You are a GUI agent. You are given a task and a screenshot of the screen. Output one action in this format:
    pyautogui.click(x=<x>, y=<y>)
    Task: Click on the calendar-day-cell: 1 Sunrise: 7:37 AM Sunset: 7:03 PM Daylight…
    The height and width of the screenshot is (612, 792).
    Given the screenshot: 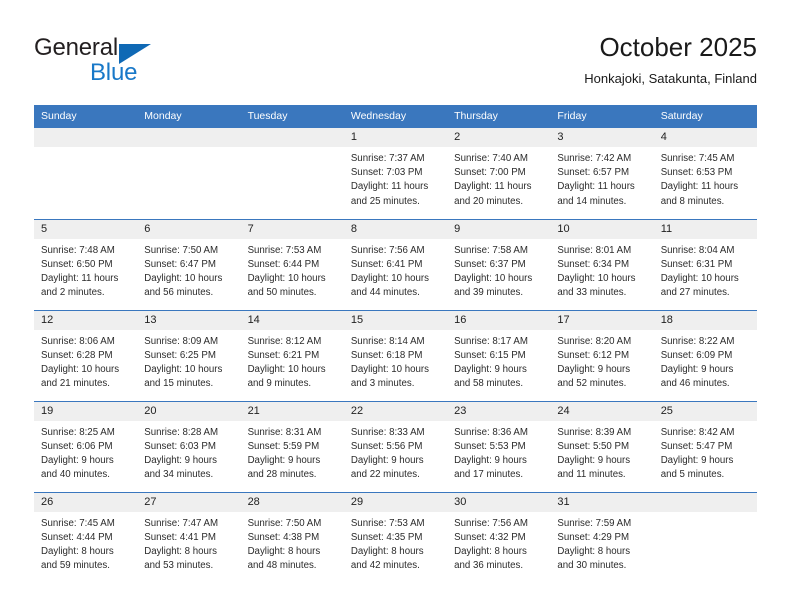 What is the action you would take?
    pyautogui.click(x=395, y=173)
    